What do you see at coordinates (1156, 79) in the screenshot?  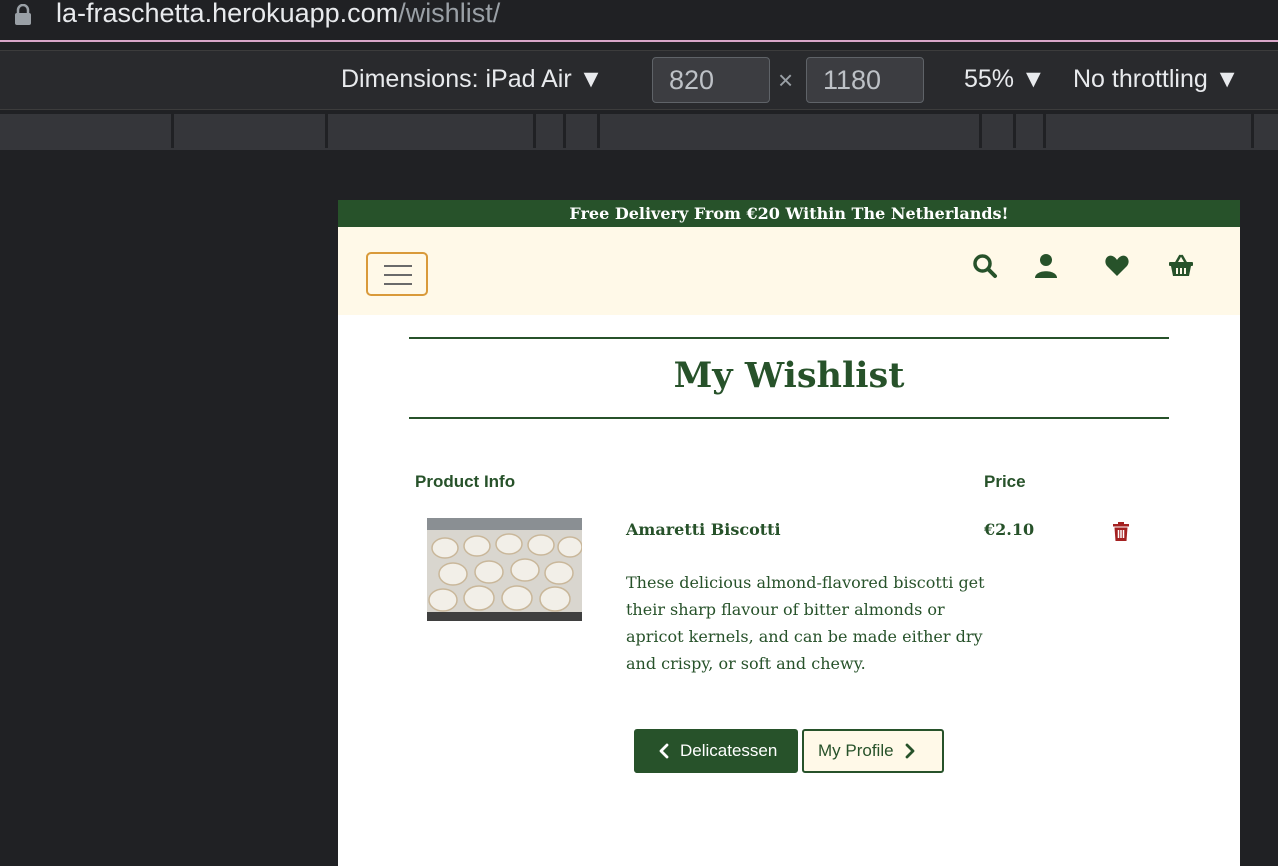 I see `throttling-dropdown: No throttling ▼` at bounding box center [1156, 79].